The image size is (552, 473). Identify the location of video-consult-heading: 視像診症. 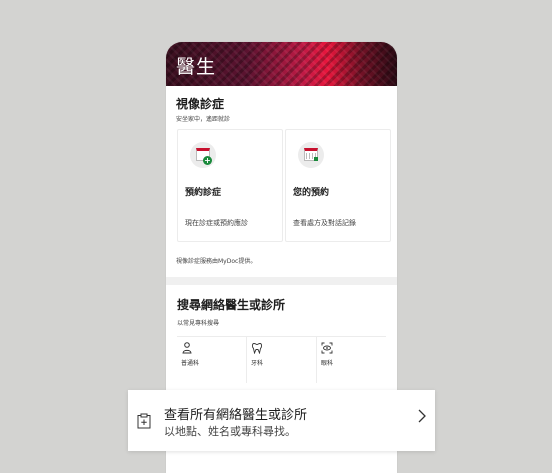
(200, 104).